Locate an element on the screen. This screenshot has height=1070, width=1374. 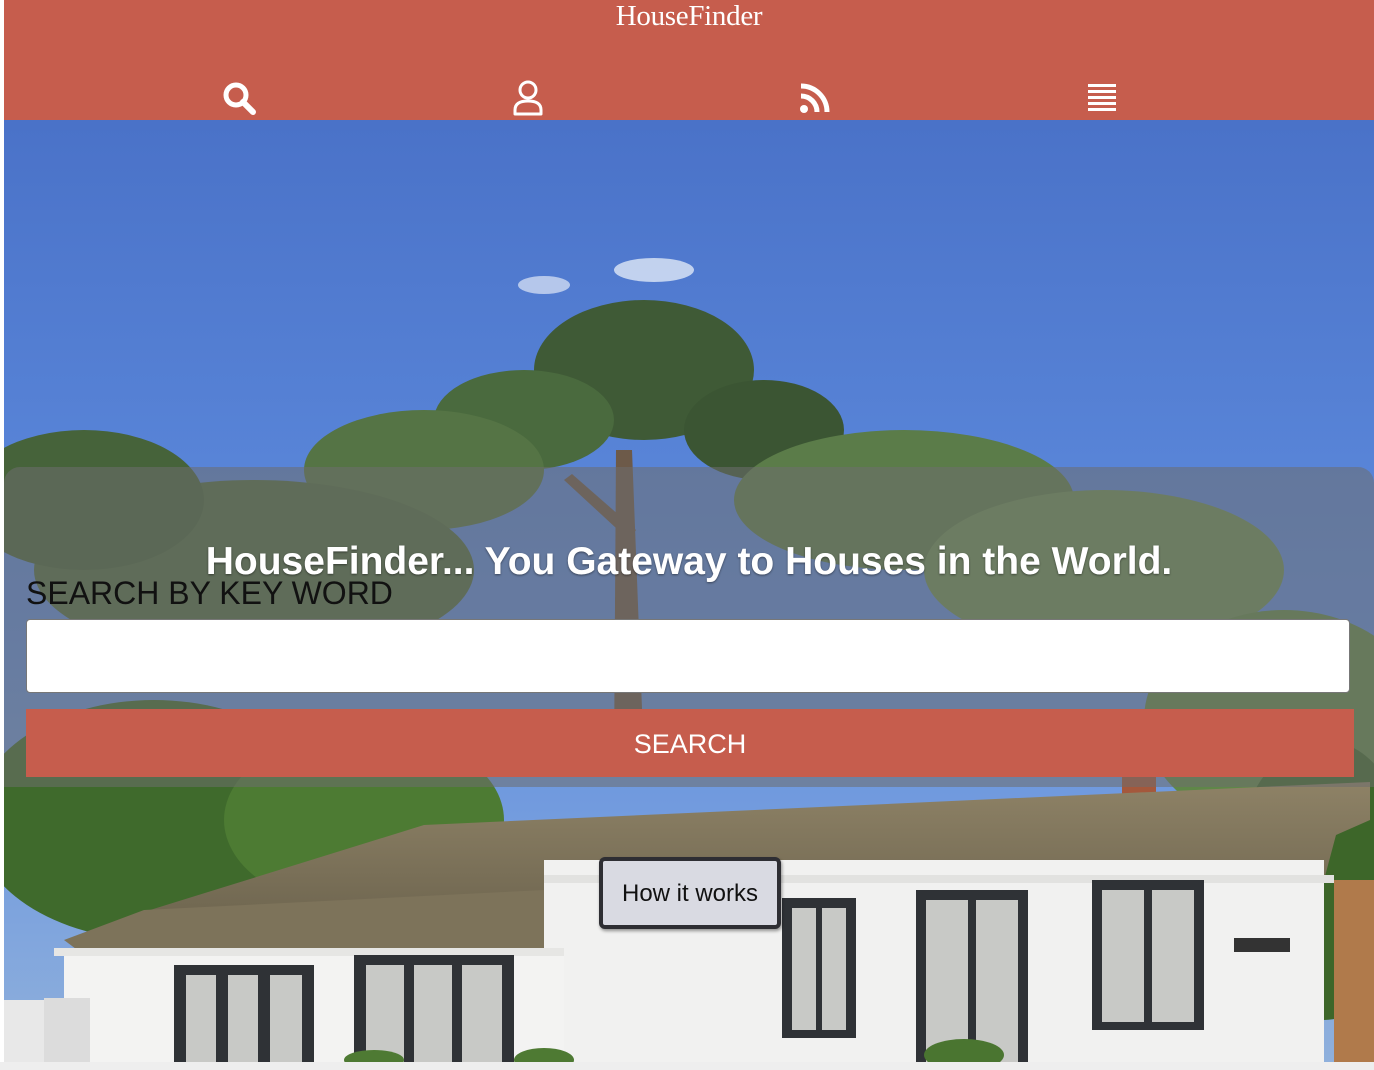
search-label: SEARCH BY KEY WORD is located at coordinates (209, 593).